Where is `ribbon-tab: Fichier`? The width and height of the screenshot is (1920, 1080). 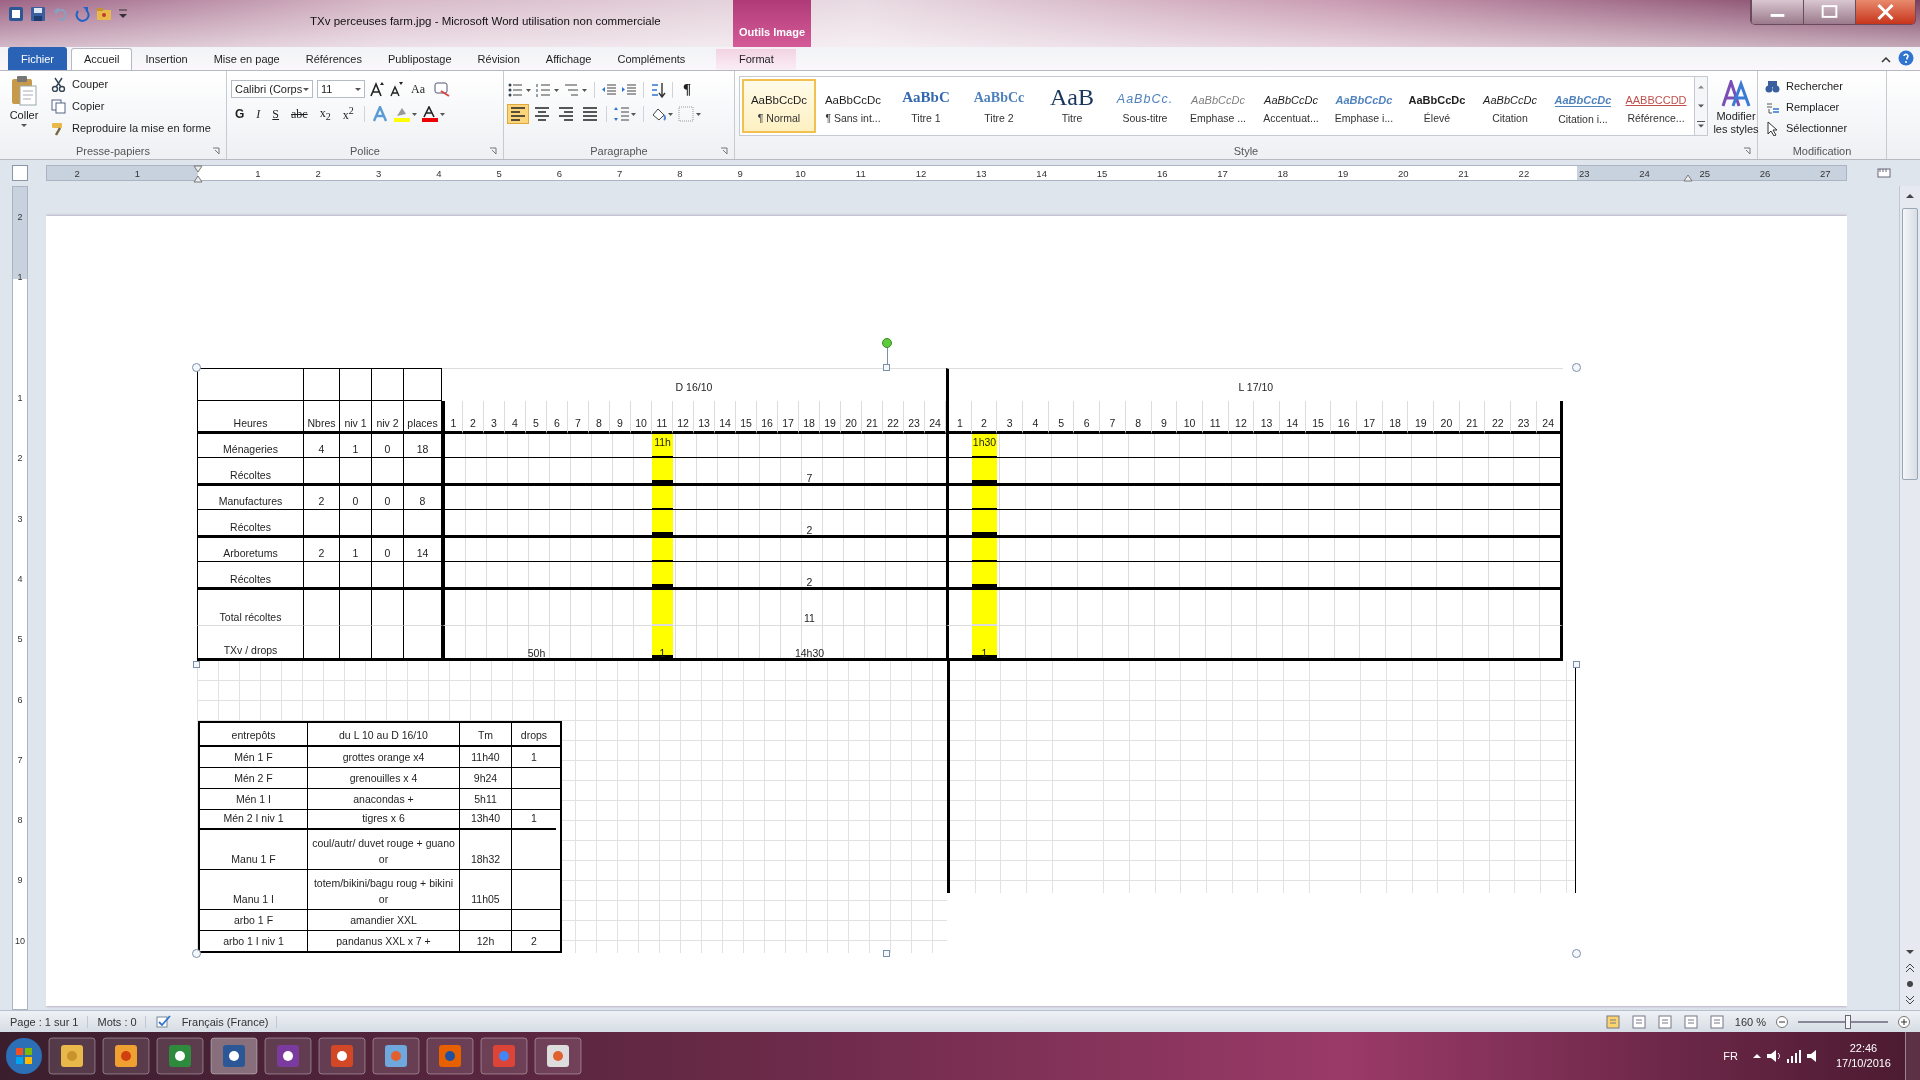
ribbon-tab: Fichier is located at coordinates (37, 58).